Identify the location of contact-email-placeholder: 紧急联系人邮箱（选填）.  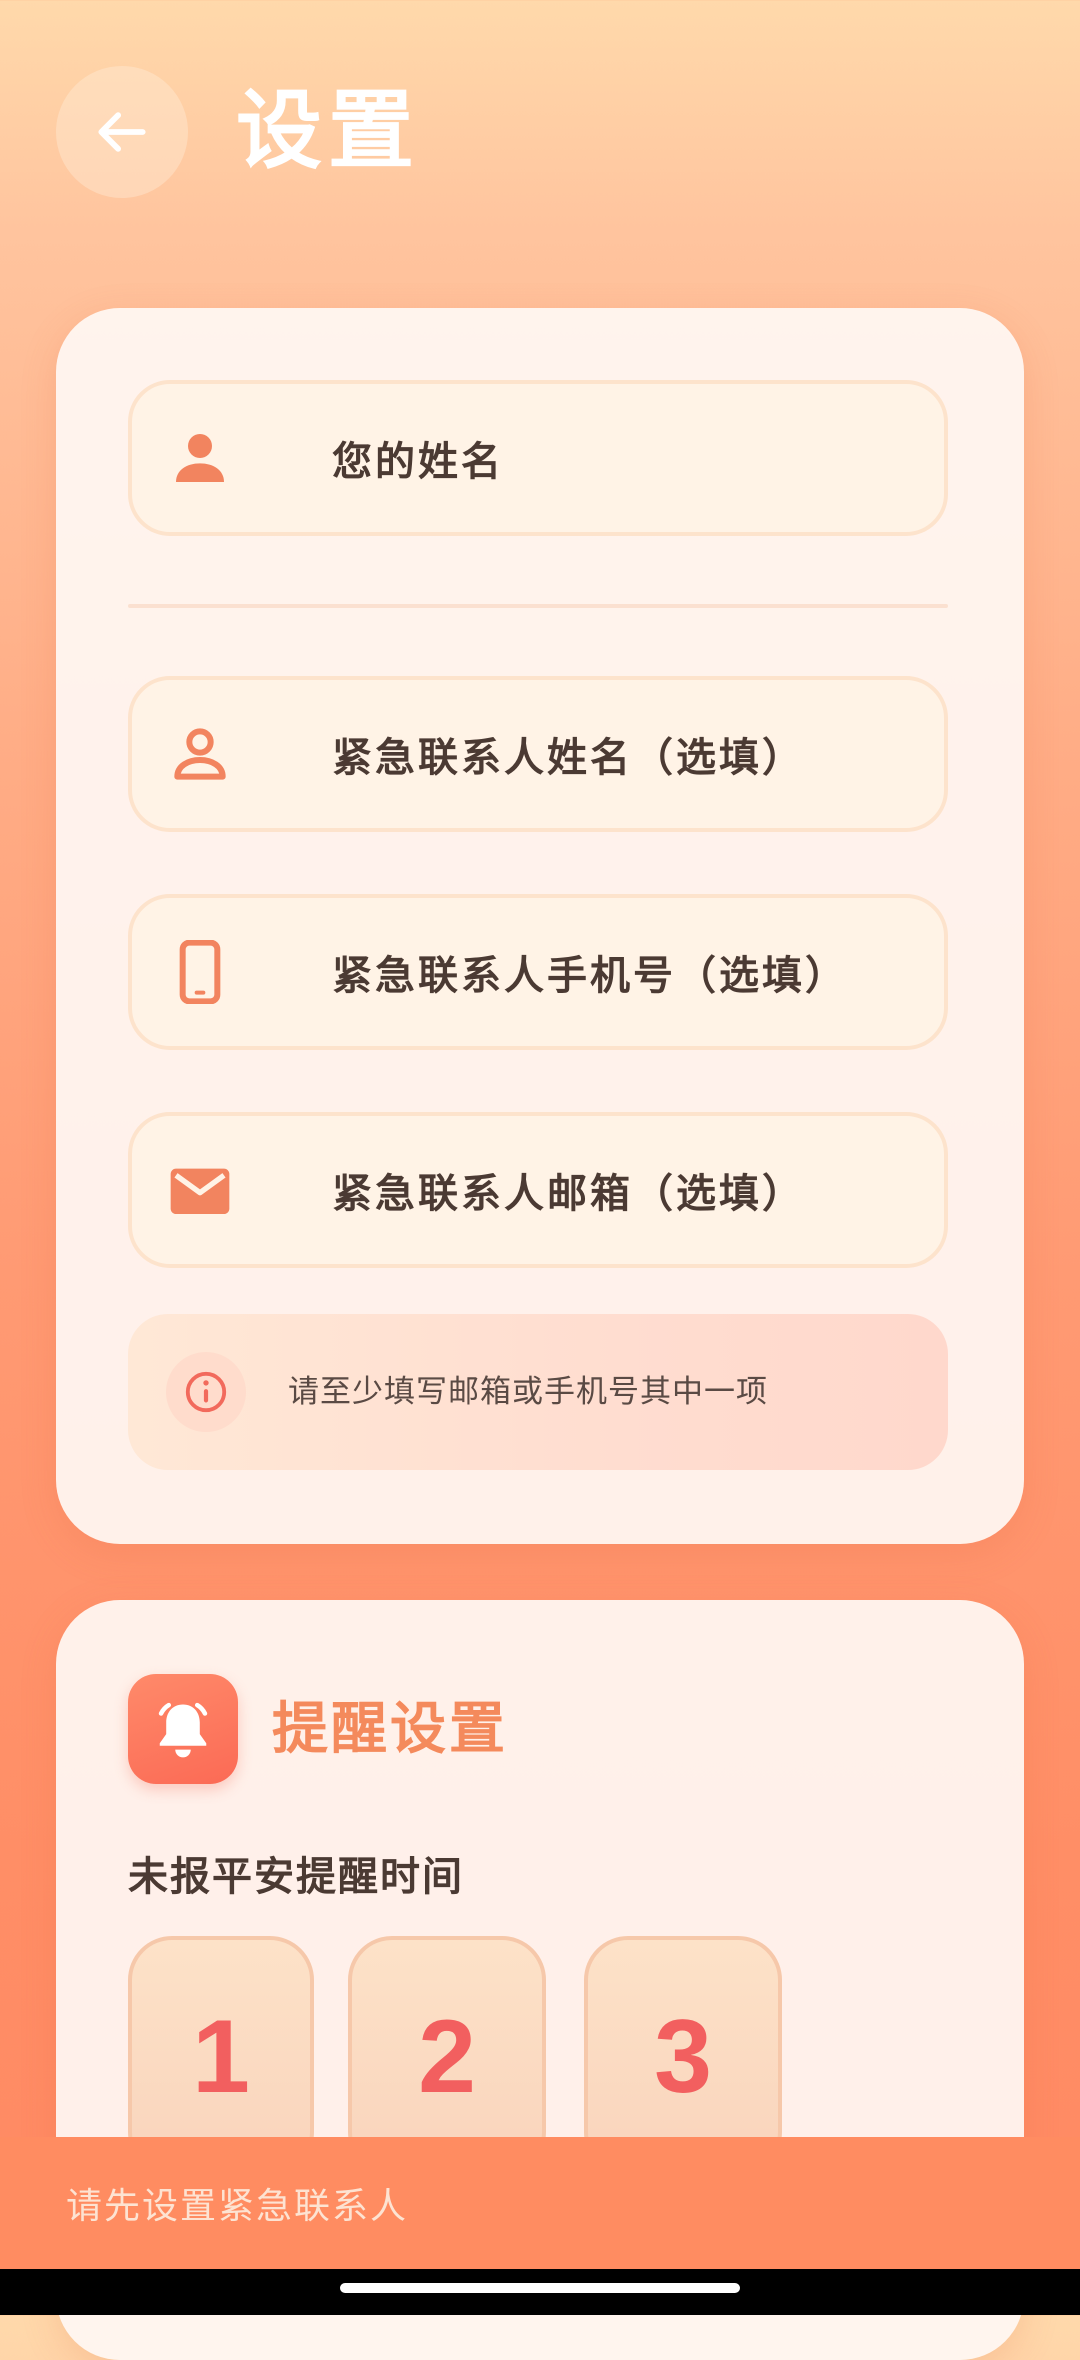
(568, 1194).